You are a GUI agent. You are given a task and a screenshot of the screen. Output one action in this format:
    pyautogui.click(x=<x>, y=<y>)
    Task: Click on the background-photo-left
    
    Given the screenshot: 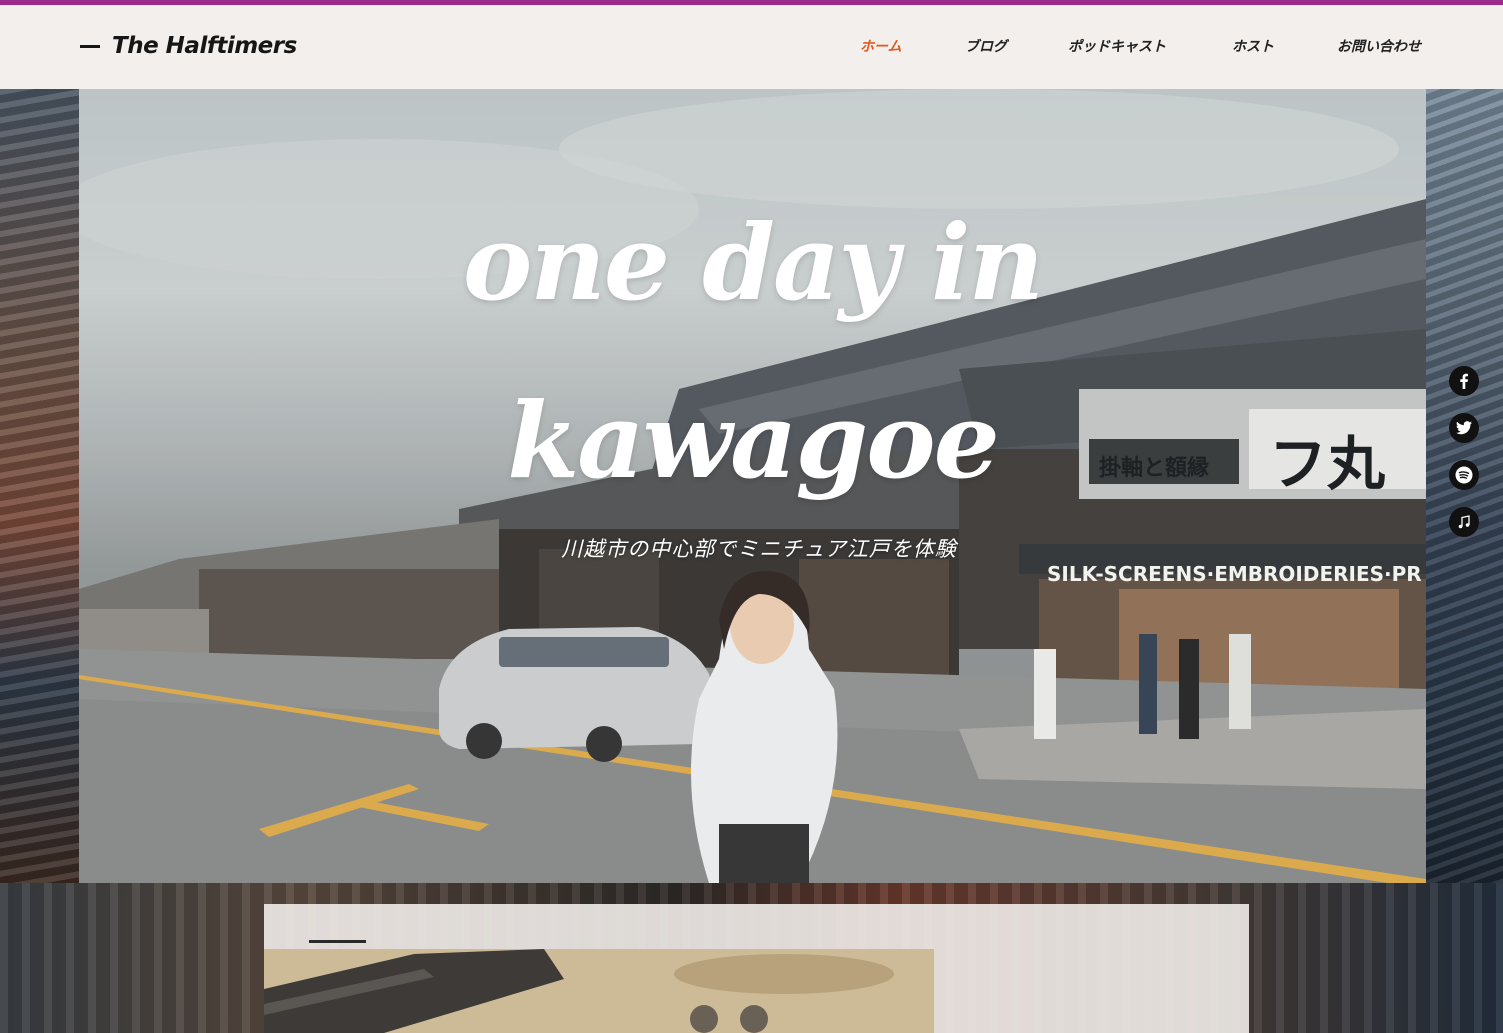 What is the action you would take?
    pyautogui.click(x=39, y=486)
    